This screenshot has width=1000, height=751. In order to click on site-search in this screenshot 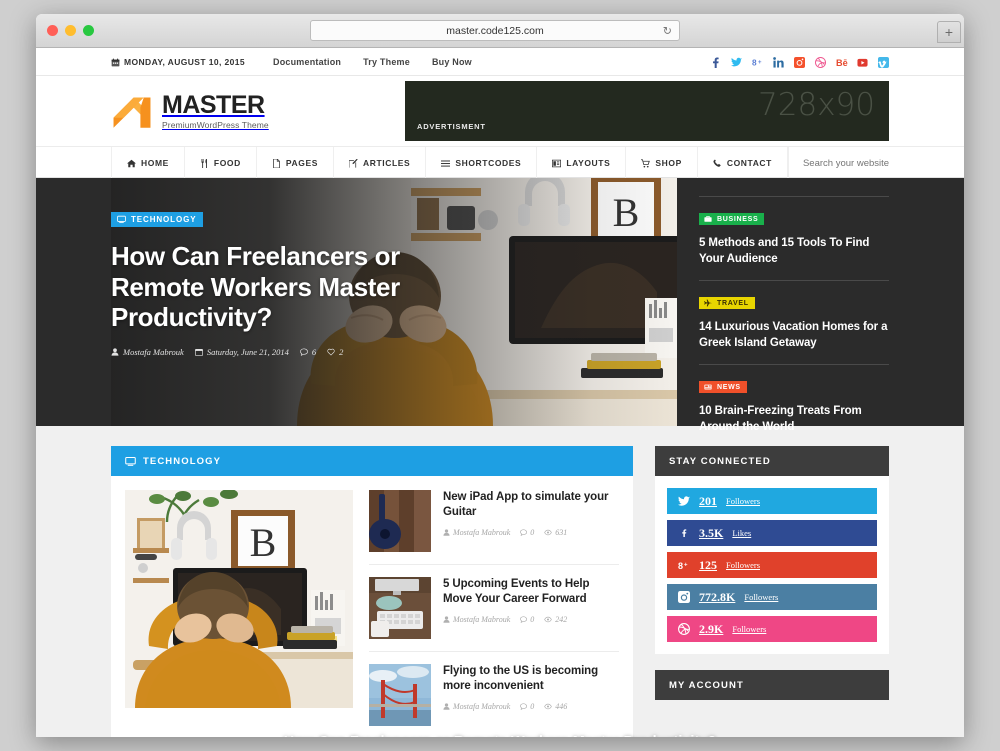, I will do `click(875, 163)`.